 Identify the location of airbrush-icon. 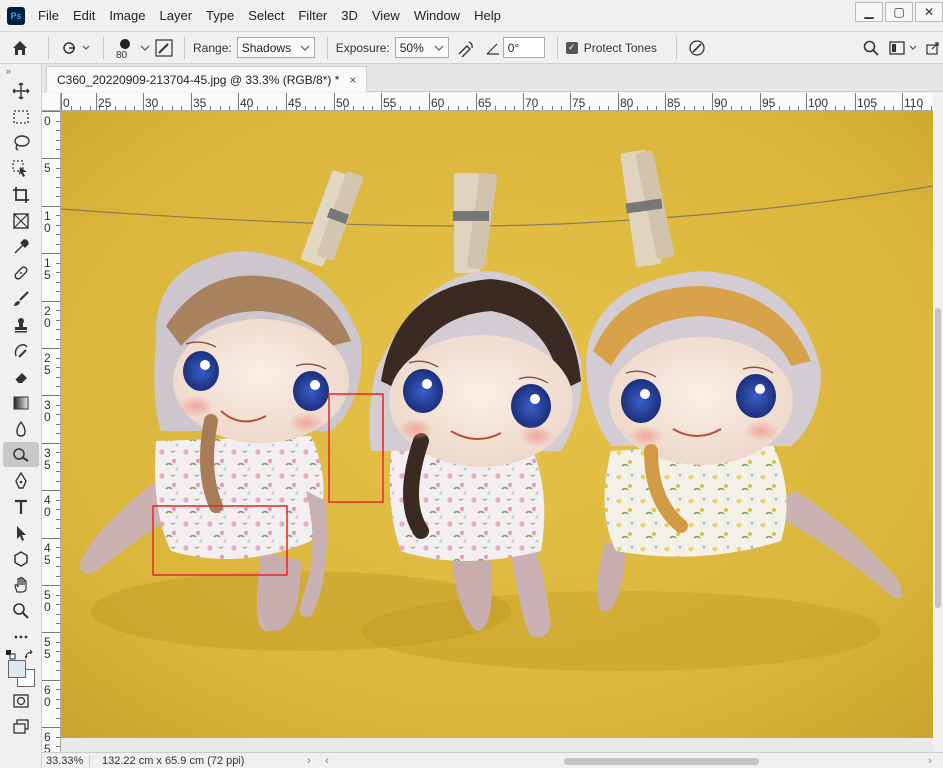
(466, 48).